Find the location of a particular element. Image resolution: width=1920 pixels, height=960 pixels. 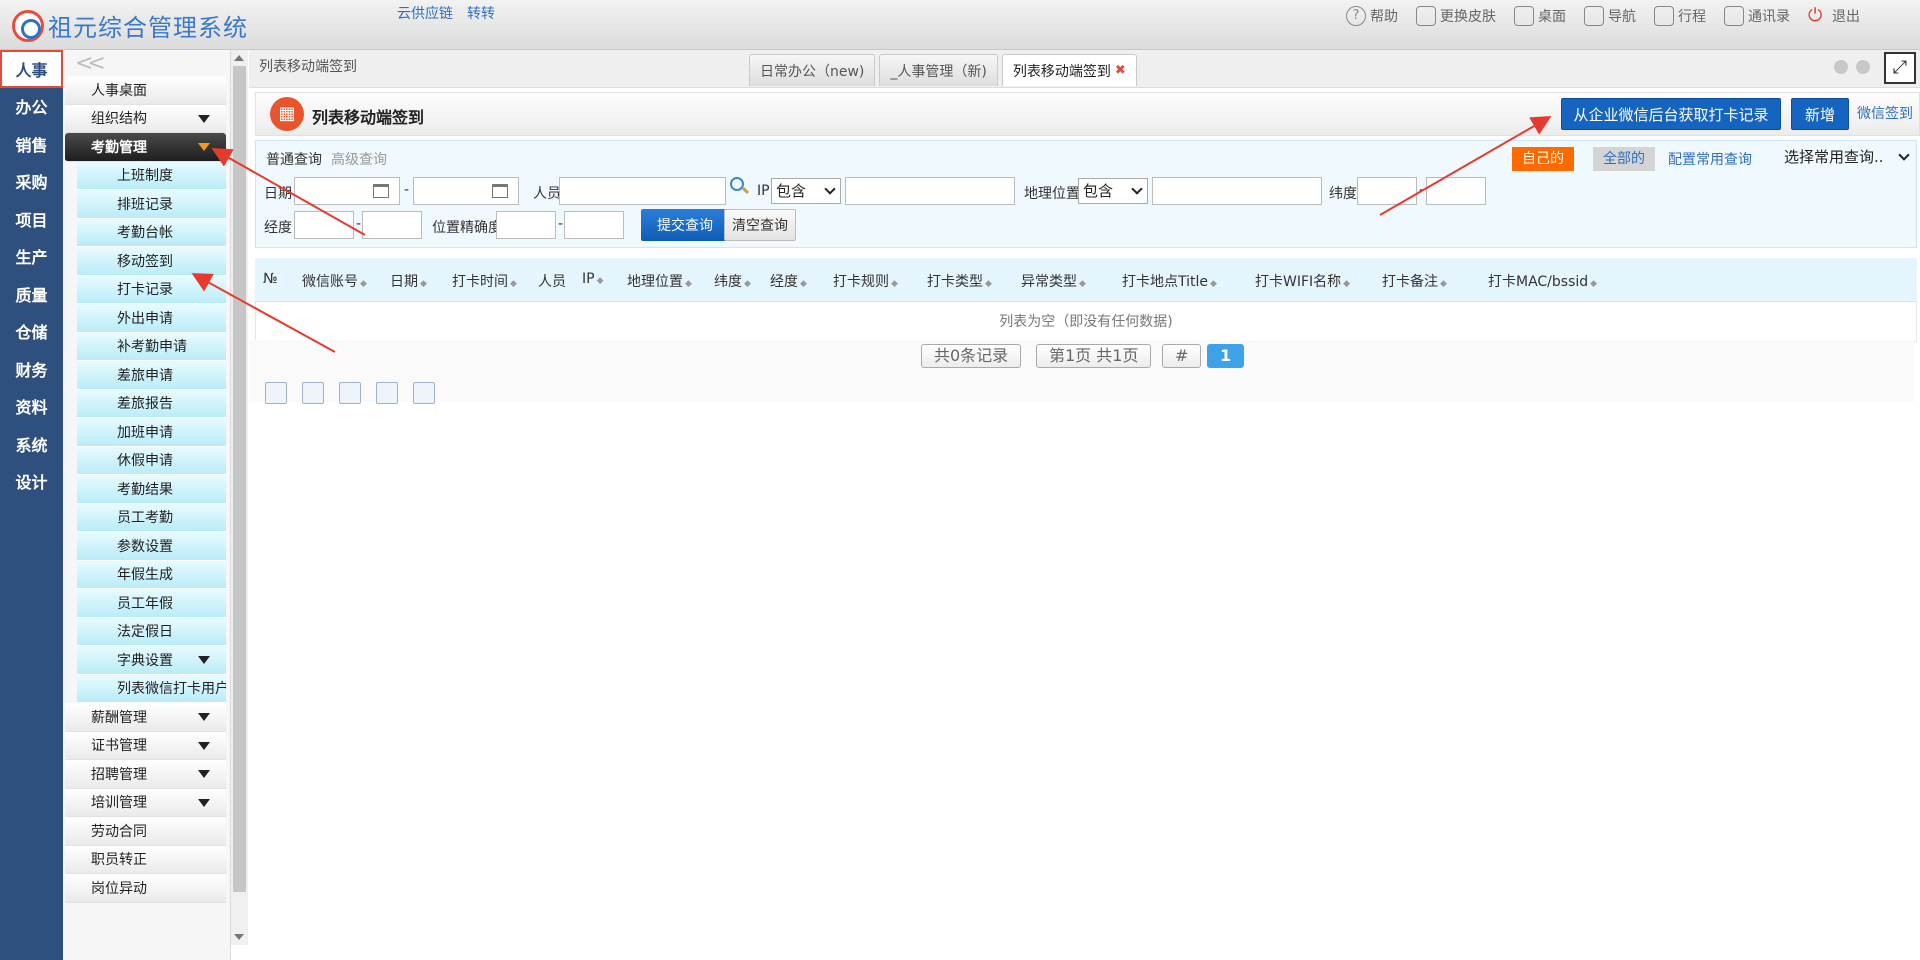

module-quality: 质量 is located at coordinates (31, 294).